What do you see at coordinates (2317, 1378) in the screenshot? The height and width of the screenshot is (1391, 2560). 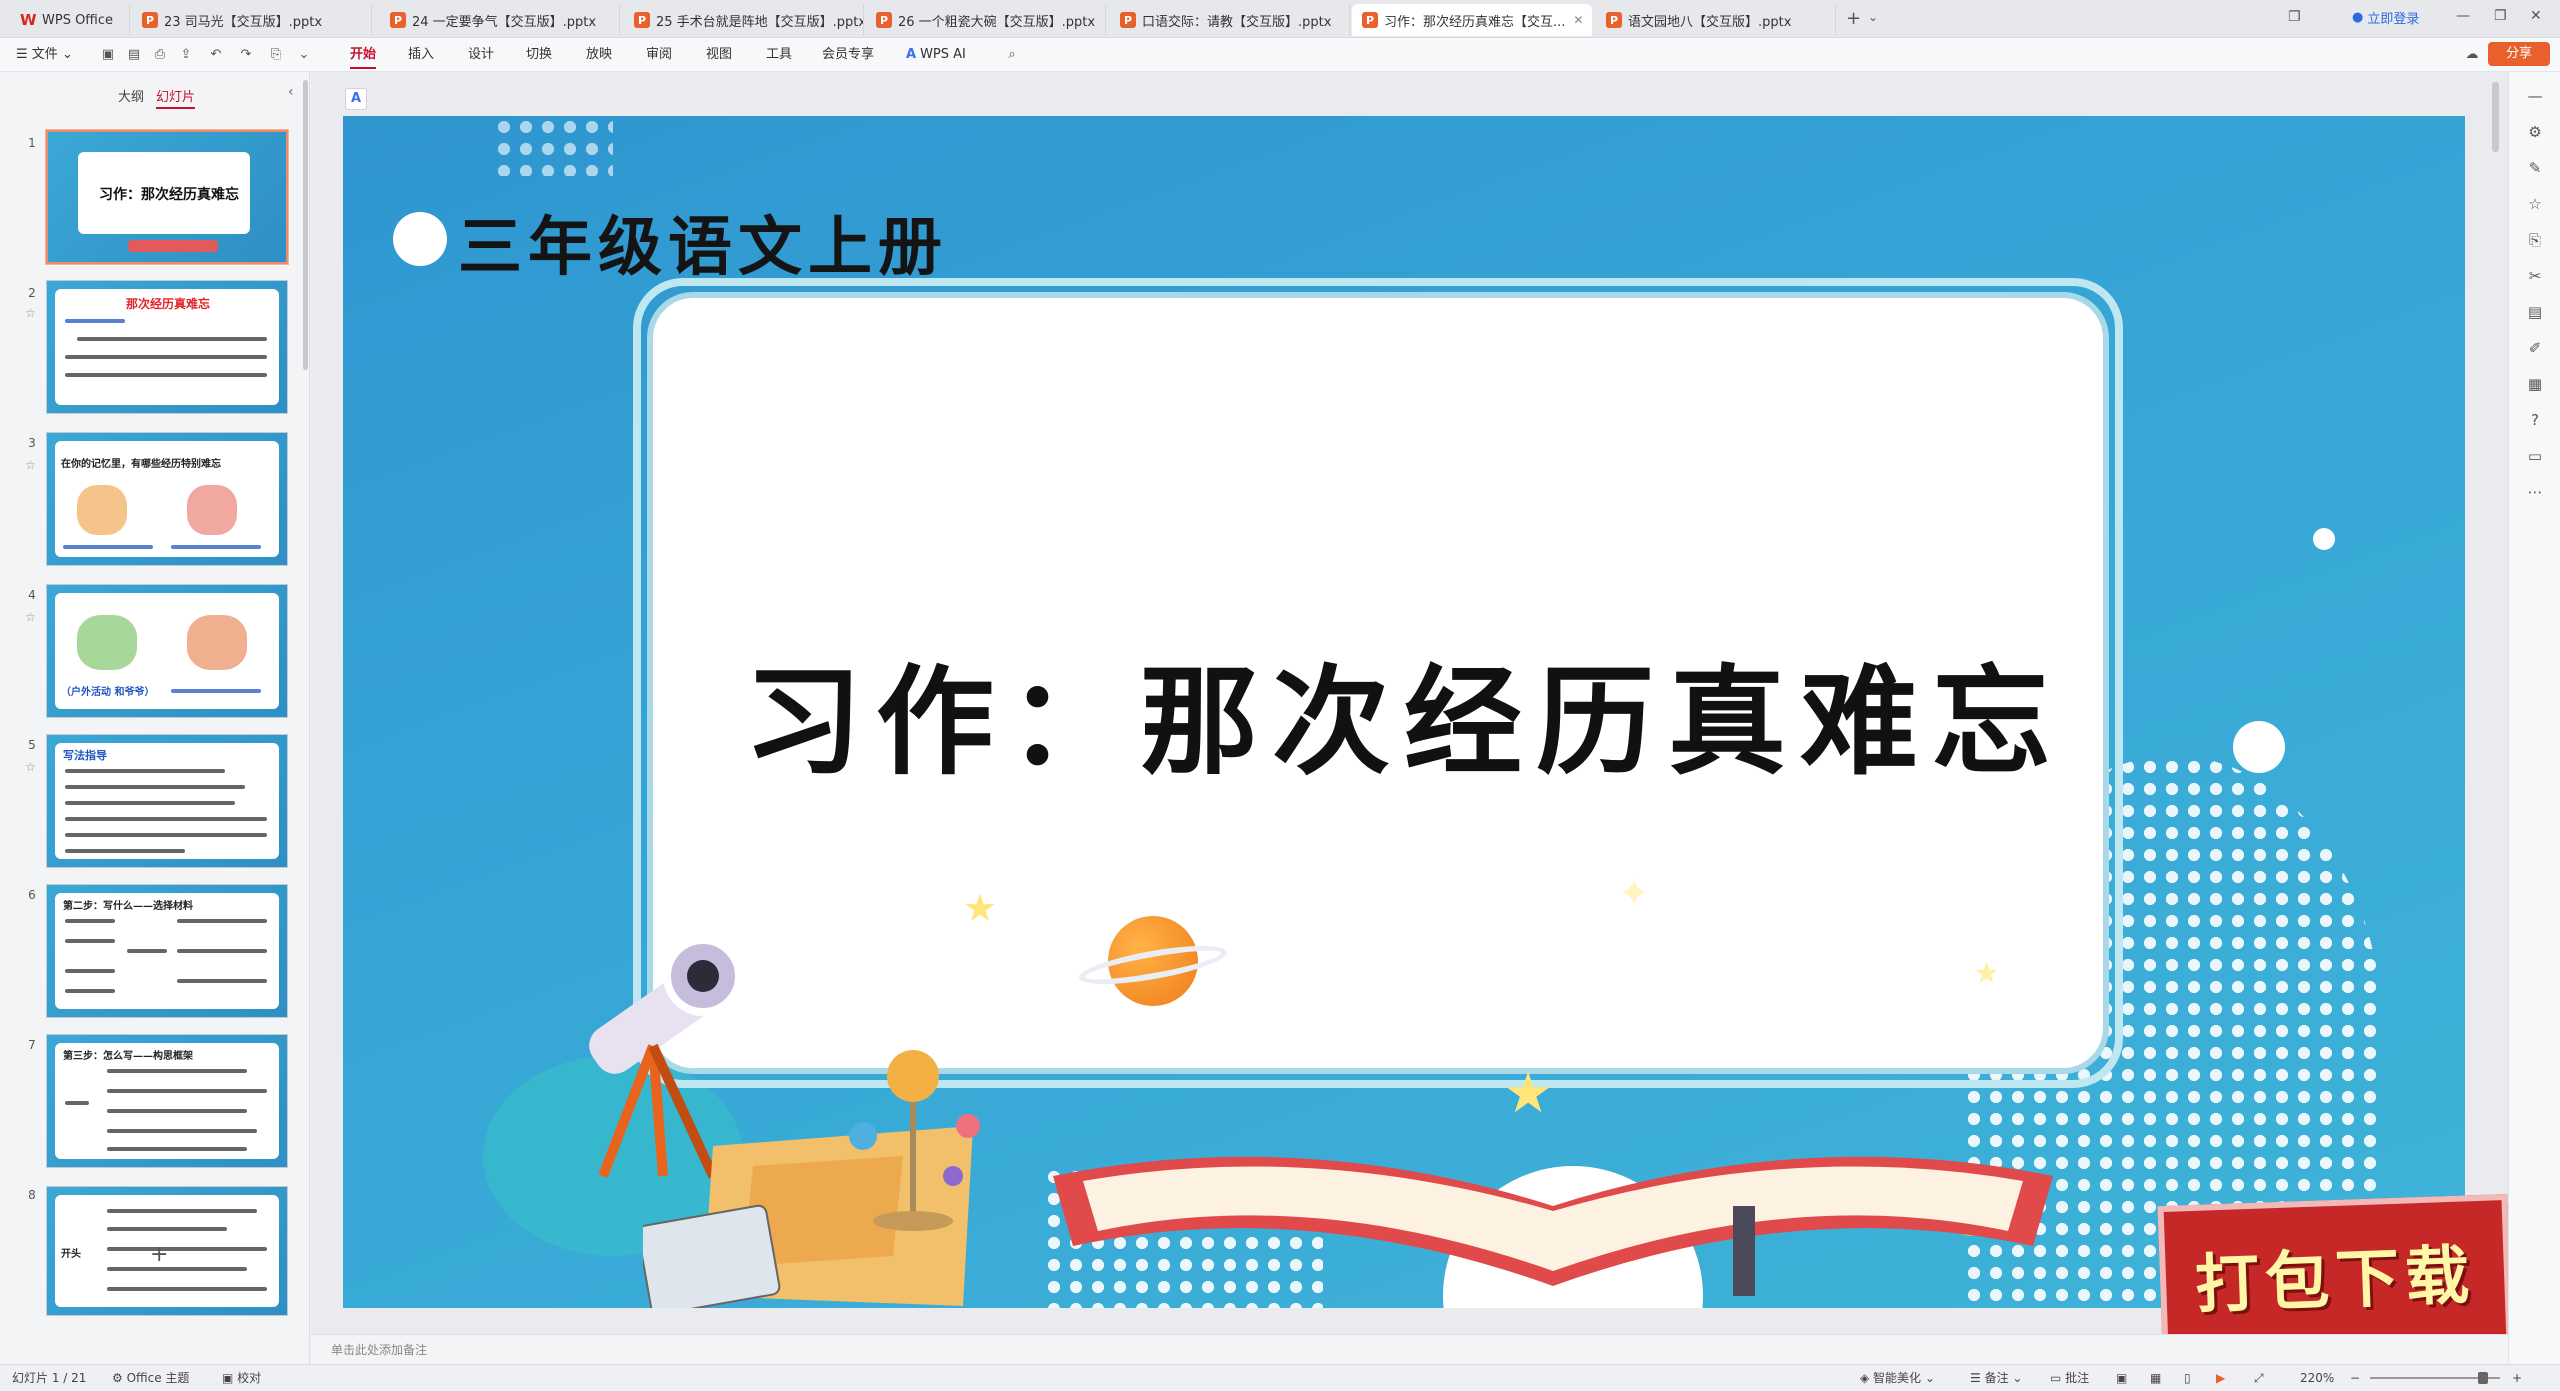 I see `zoom-level: 220%` at bounding box center [2317, 1378].